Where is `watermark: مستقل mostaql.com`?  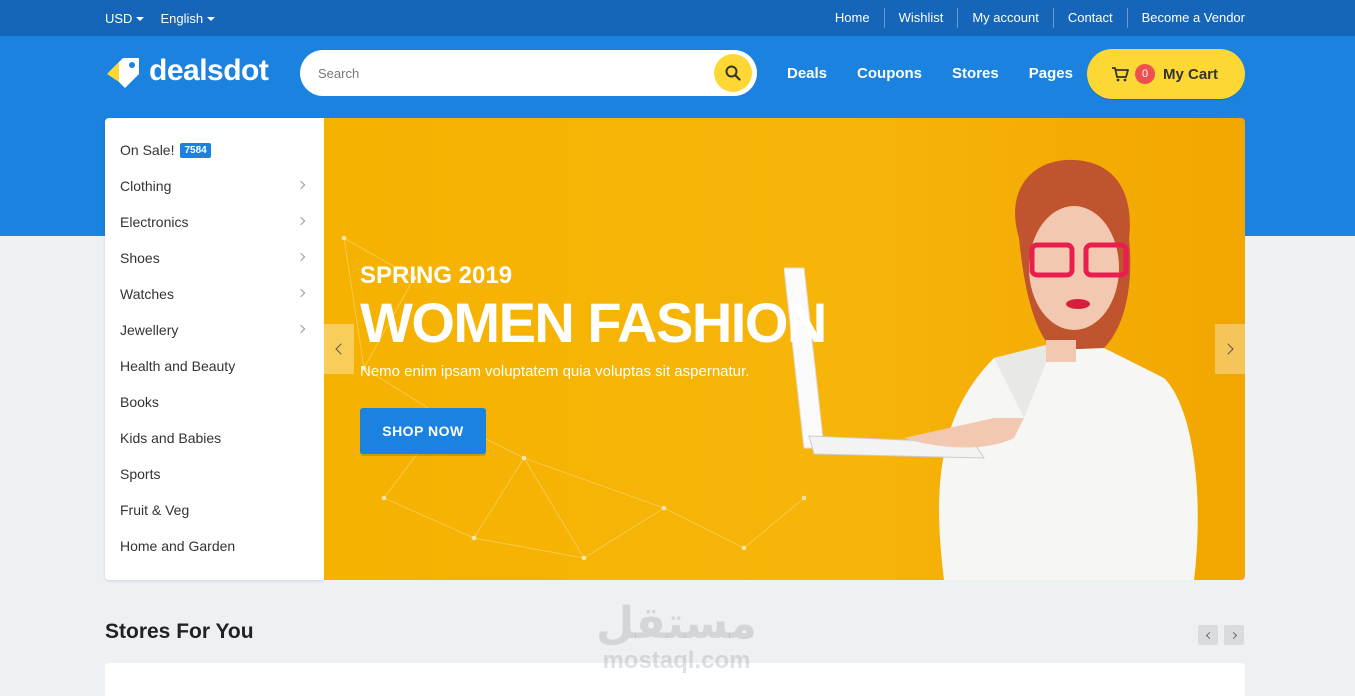
watermark: مستقل mostaql.com is located at coordinates (676, 637).